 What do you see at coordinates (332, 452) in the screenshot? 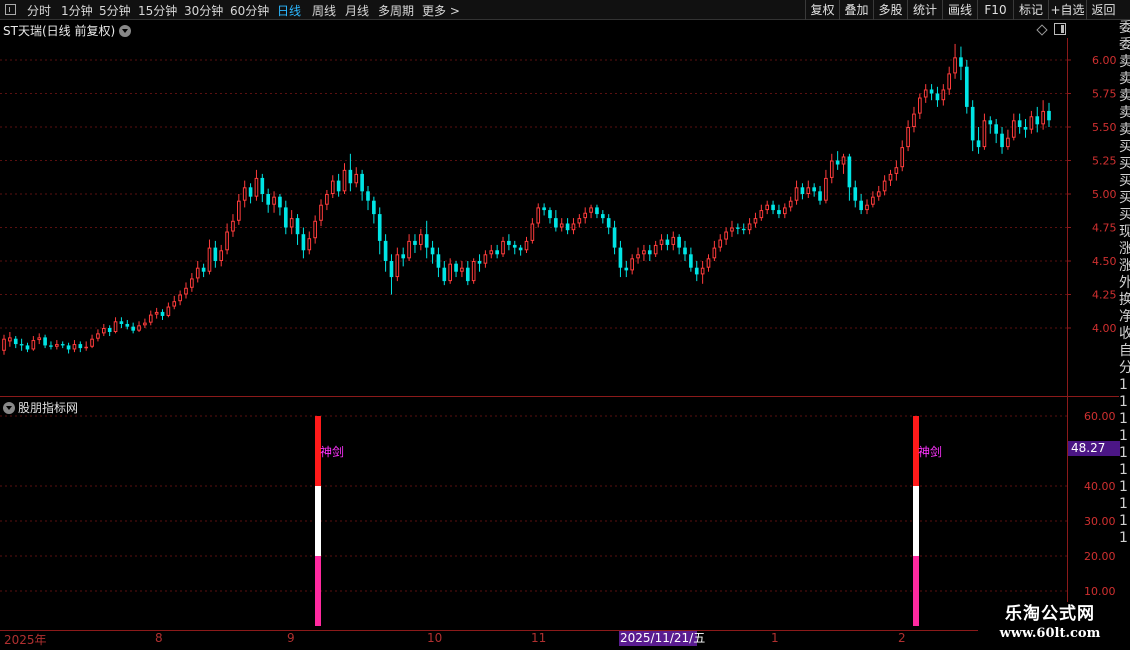
I see `signal-label: 神剑` at bounding box center [332, 452].